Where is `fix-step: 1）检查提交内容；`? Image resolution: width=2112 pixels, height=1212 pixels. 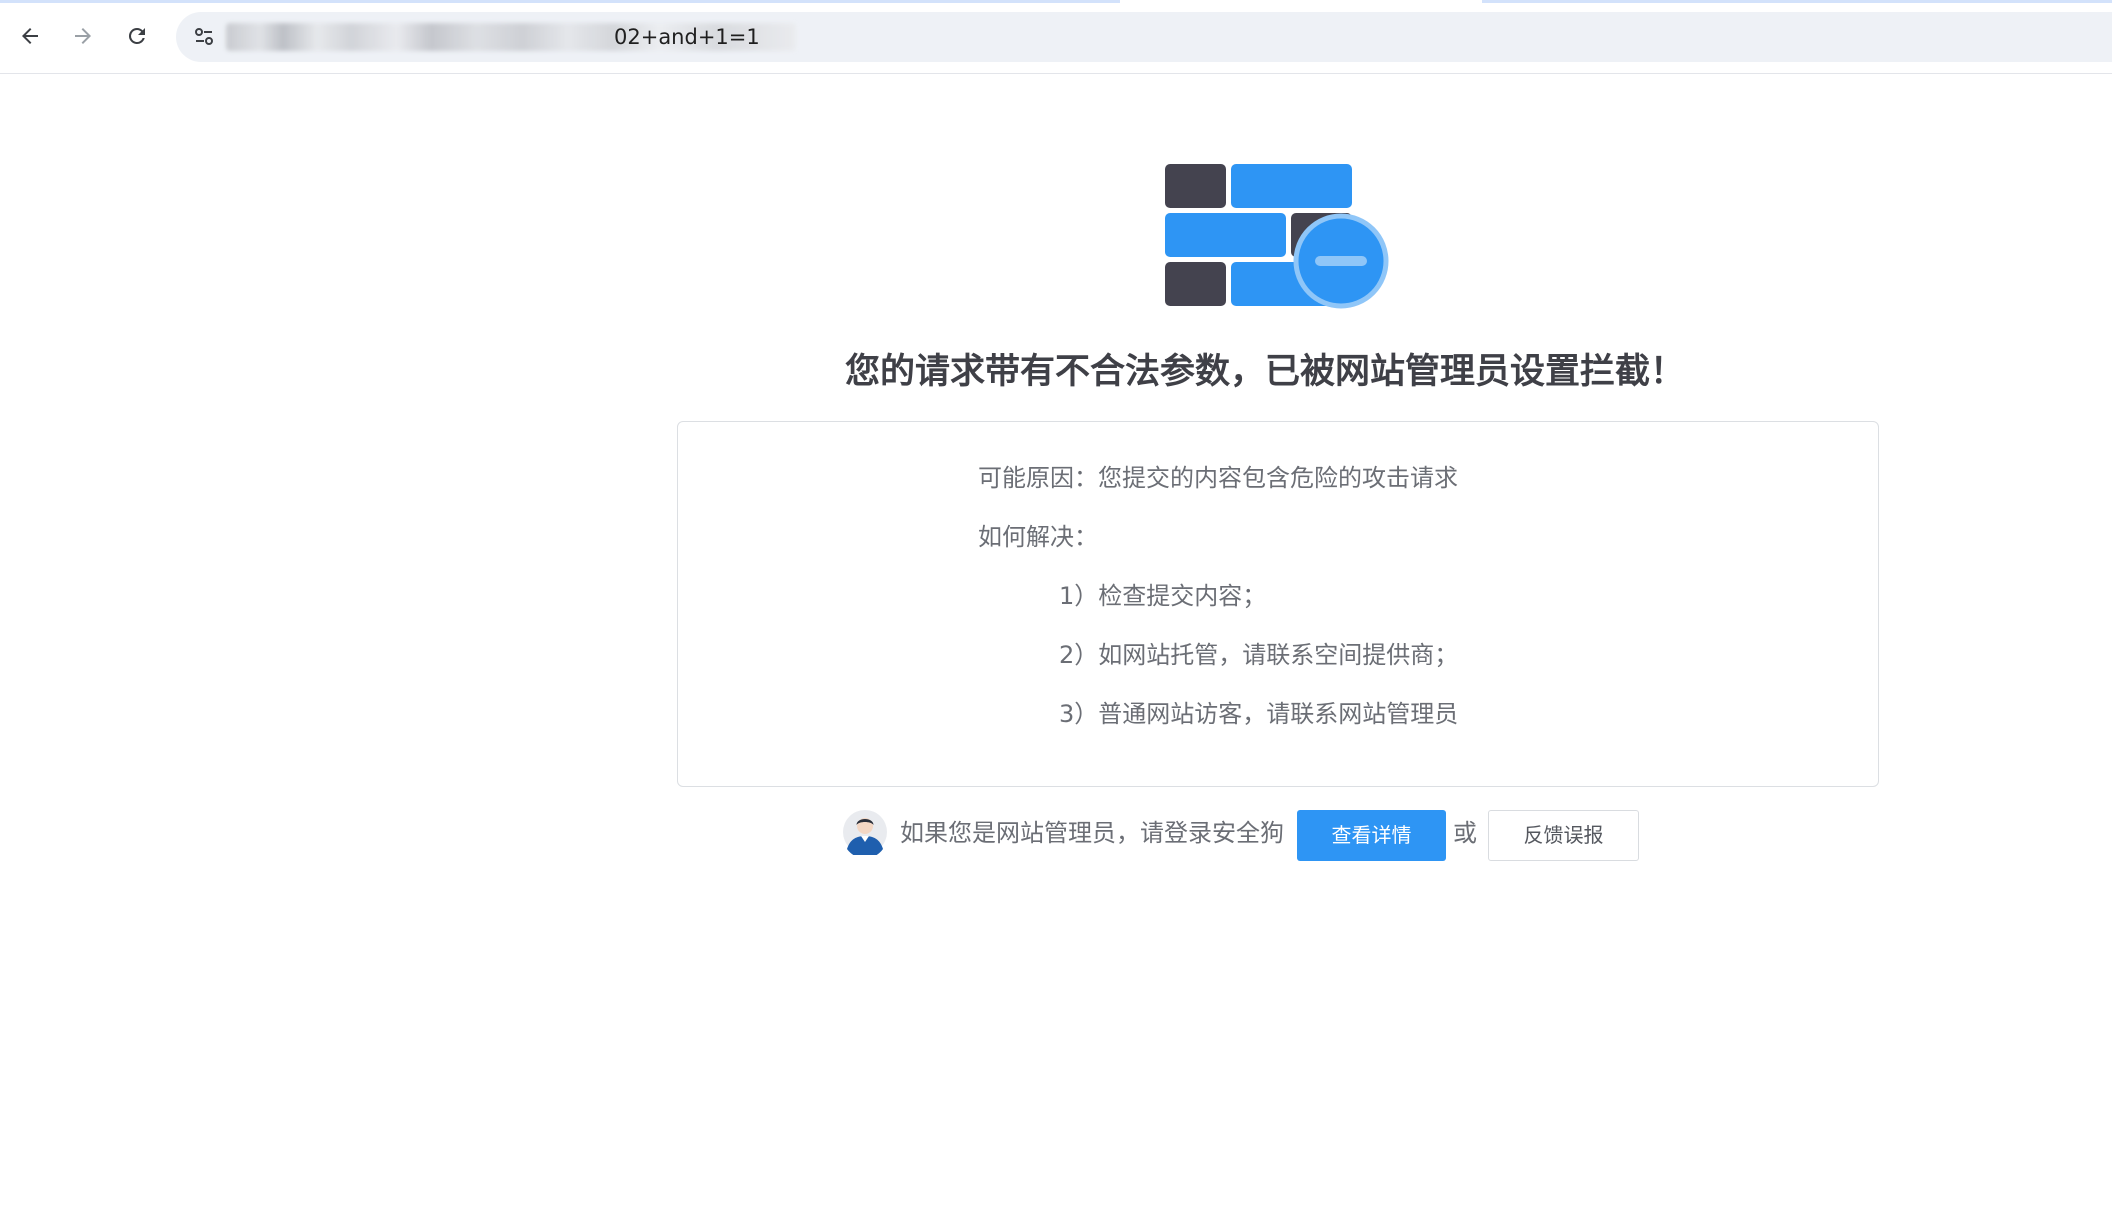 fix-step: 1）检查提交内容； is located at coordinates (1163, 596).